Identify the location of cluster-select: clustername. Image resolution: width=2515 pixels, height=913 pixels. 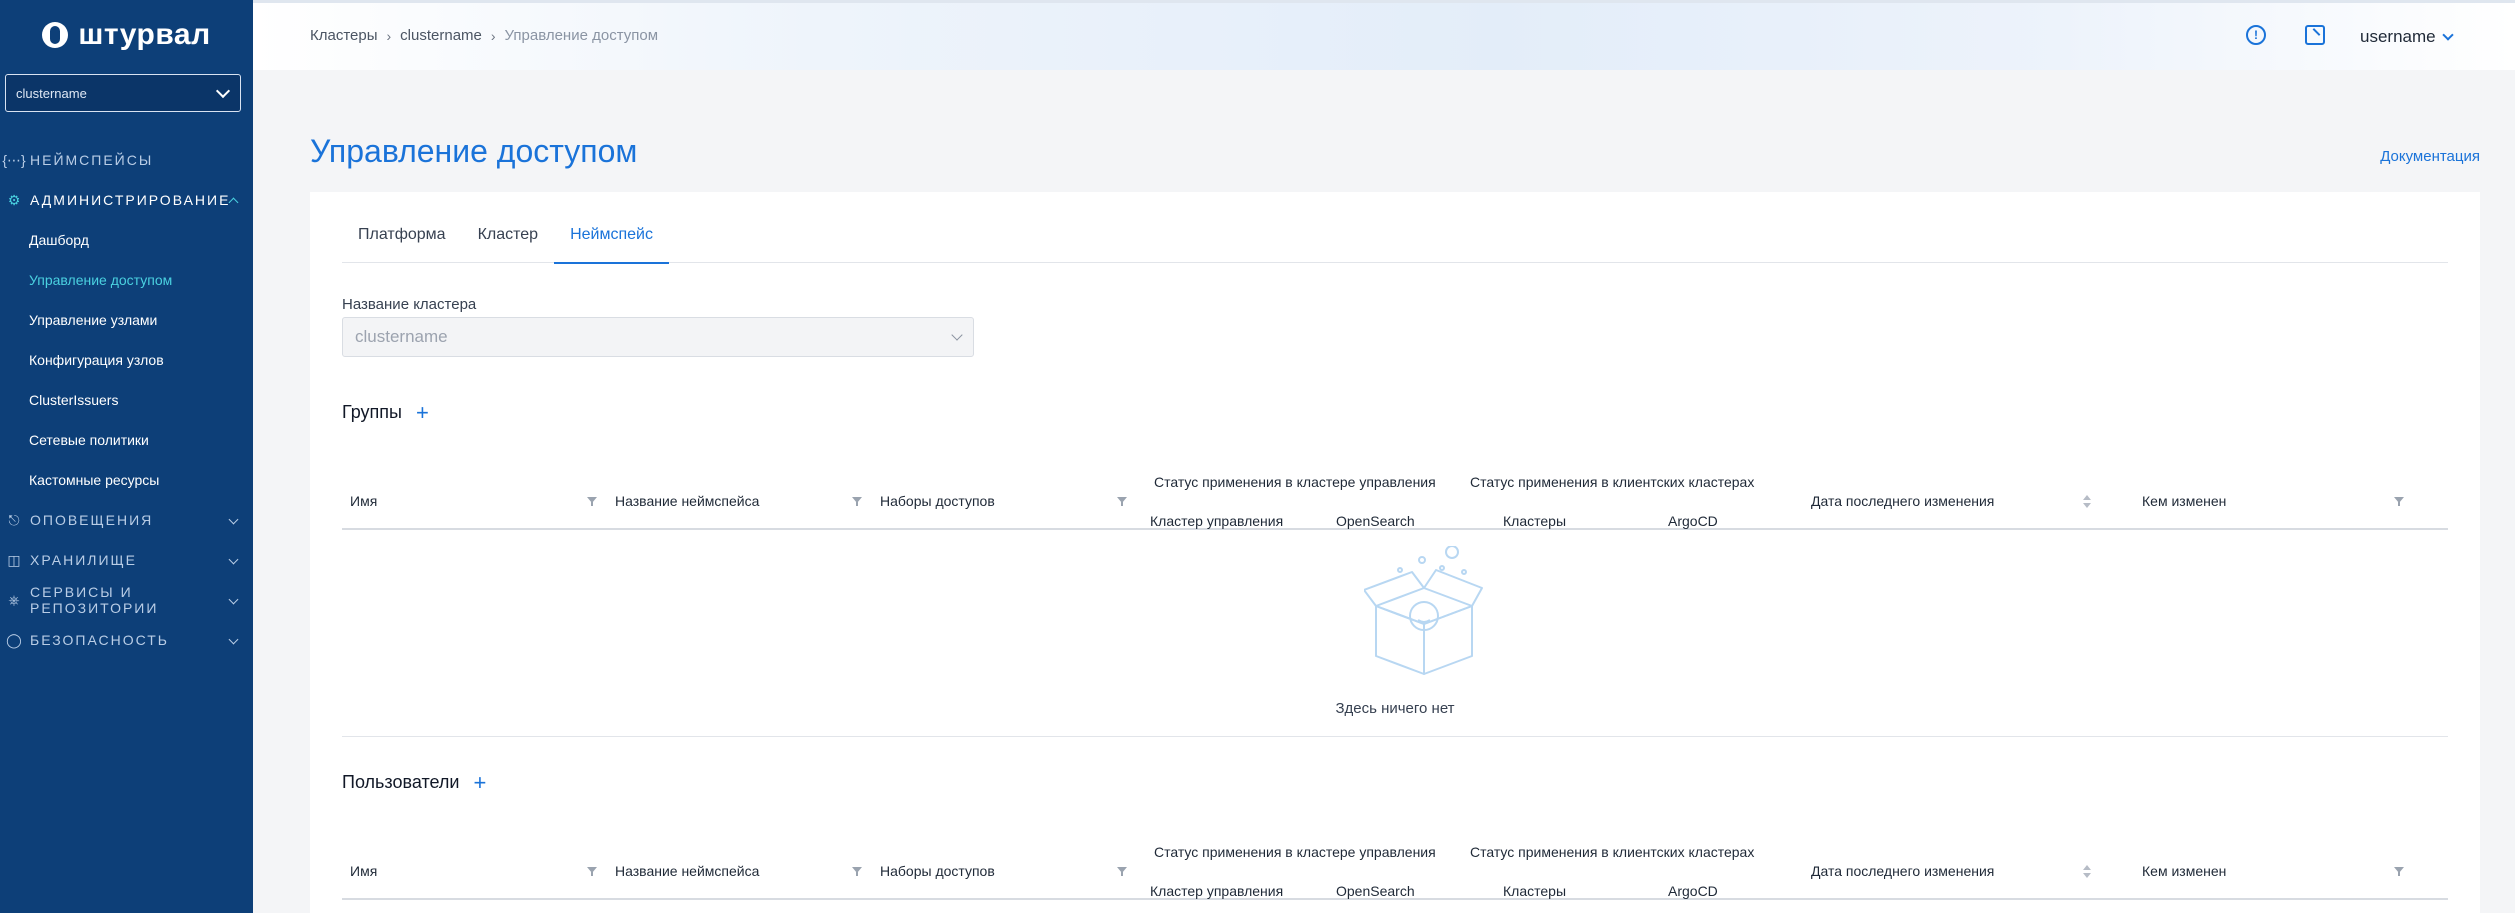
(123, 93).